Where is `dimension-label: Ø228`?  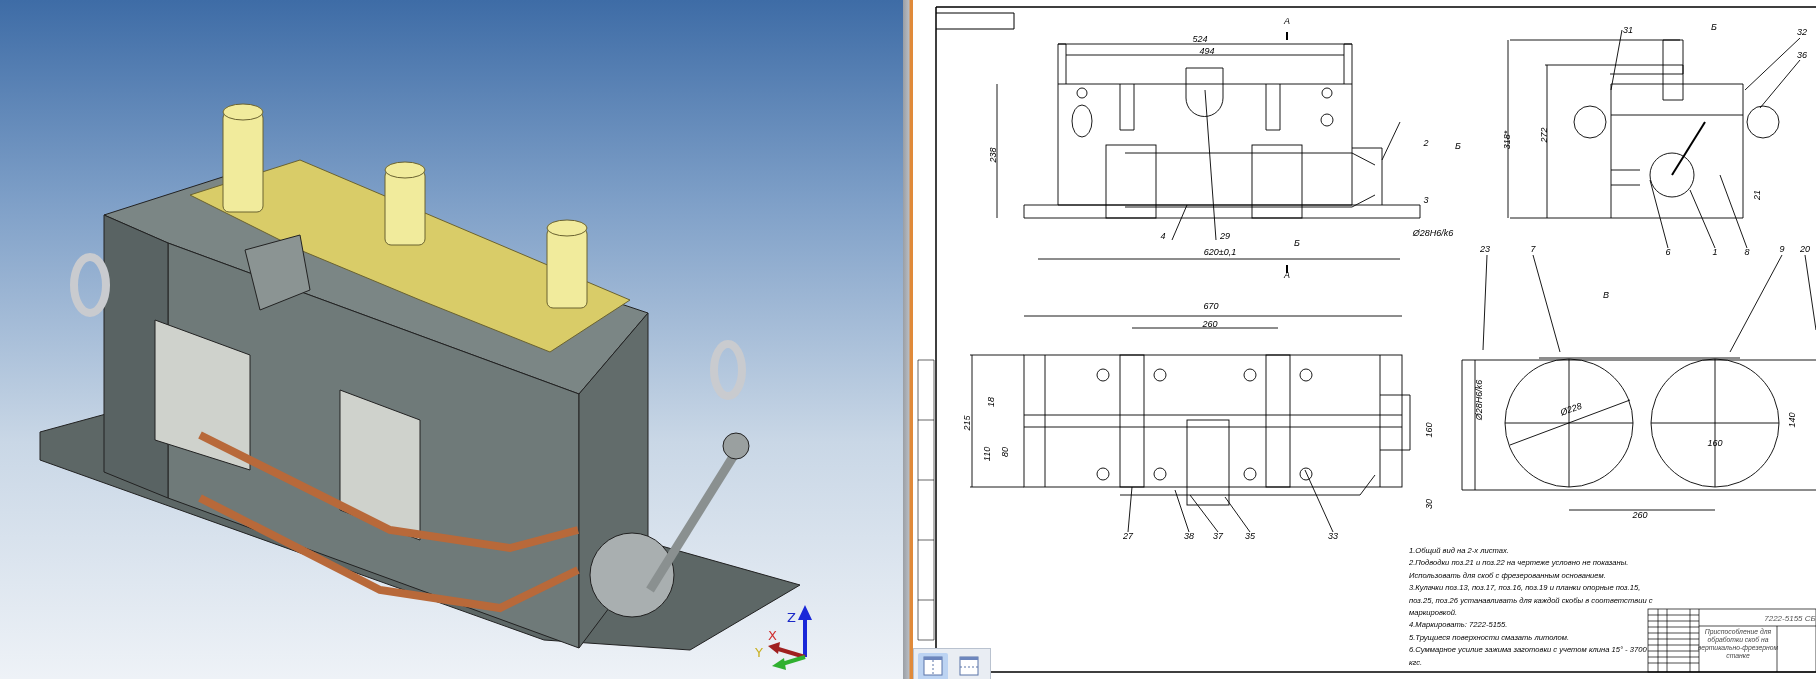 dimension-label: Ø228 is located at coordinates (1571, 409).